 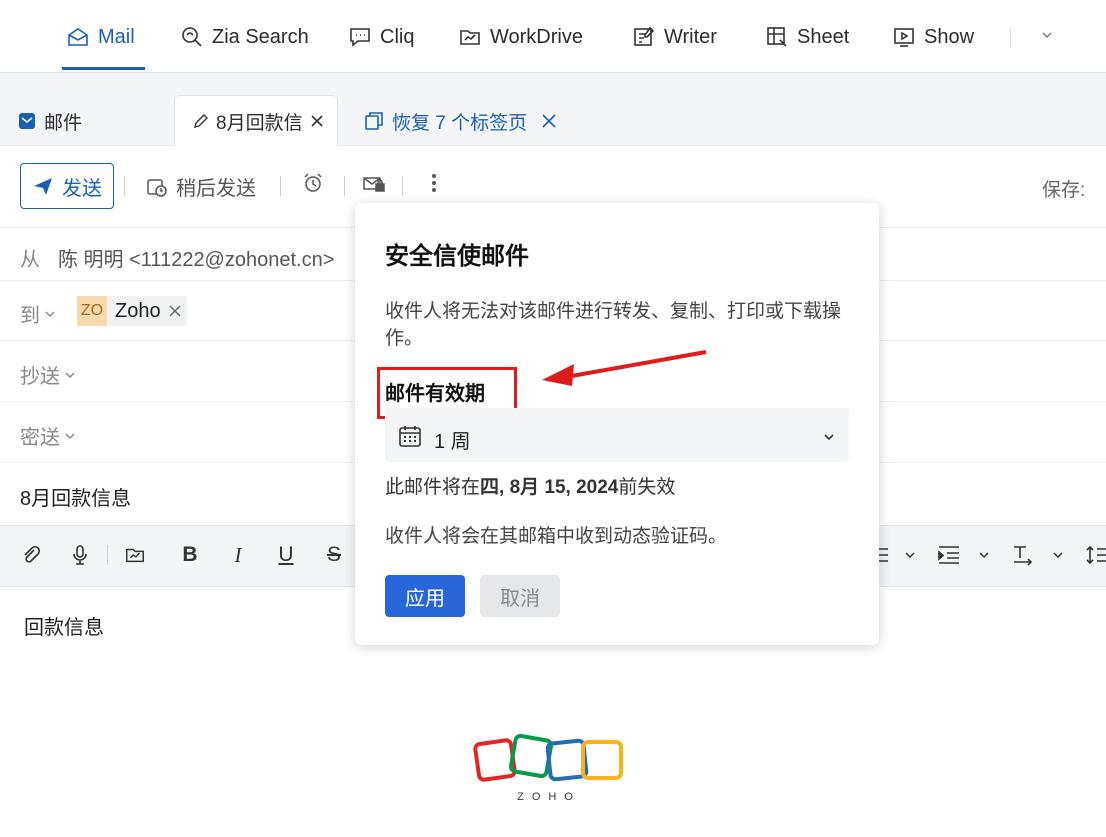 I want to click on show-icon, so click(x=904, y=37).